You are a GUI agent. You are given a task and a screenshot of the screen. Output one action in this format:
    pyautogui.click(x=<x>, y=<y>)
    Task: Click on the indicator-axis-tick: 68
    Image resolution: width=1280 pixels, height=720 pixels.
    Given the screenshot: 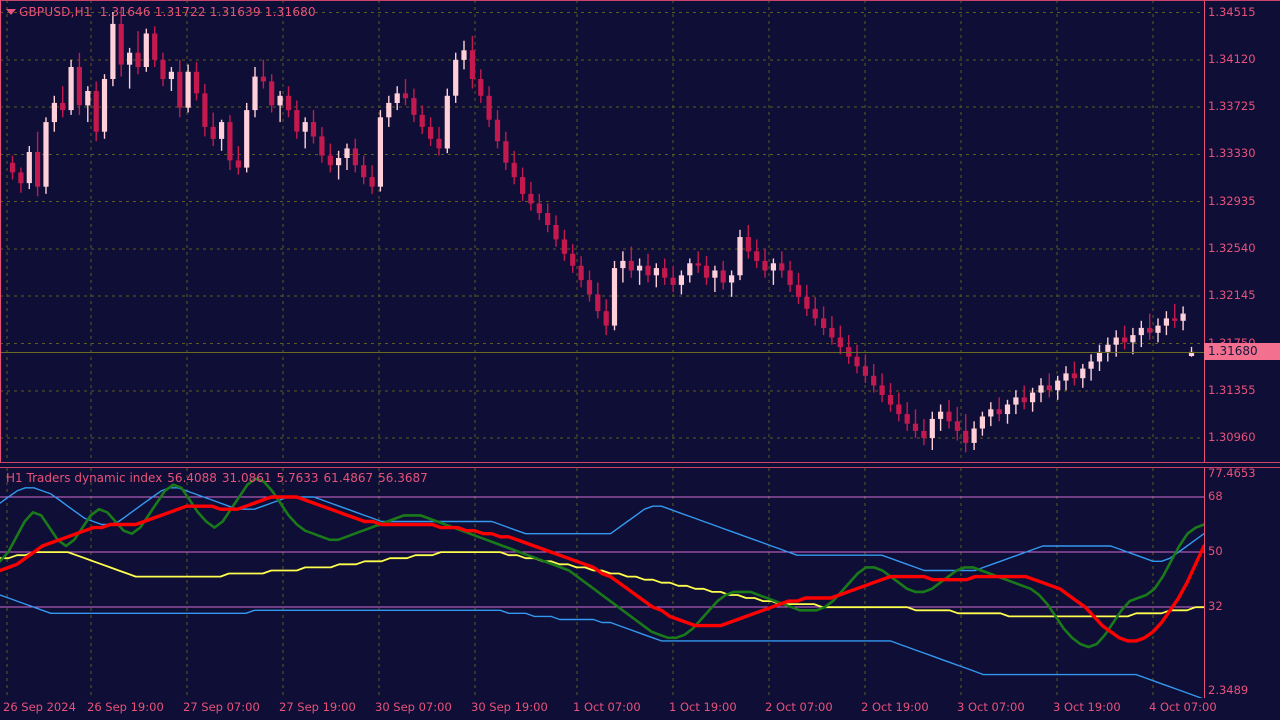 What is the action you would take?
    pyautogui.click(x=1215, y=496)
    